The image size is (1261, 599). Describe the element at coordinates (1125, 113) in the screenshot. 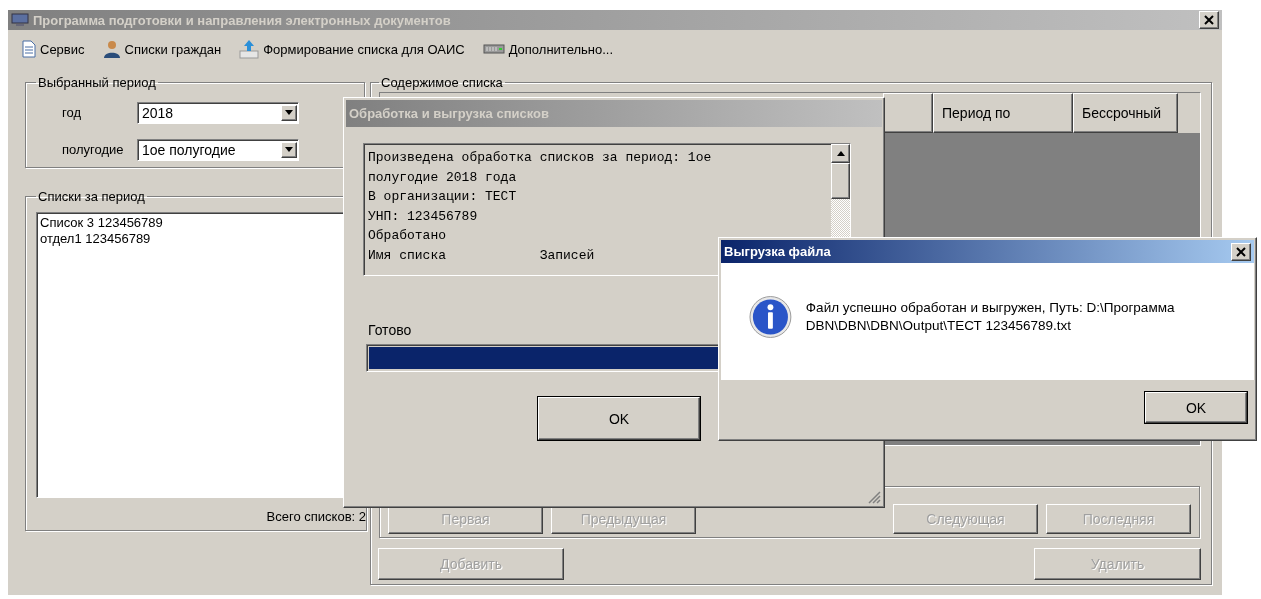

I see `column-header: Бессрочный` at that location.